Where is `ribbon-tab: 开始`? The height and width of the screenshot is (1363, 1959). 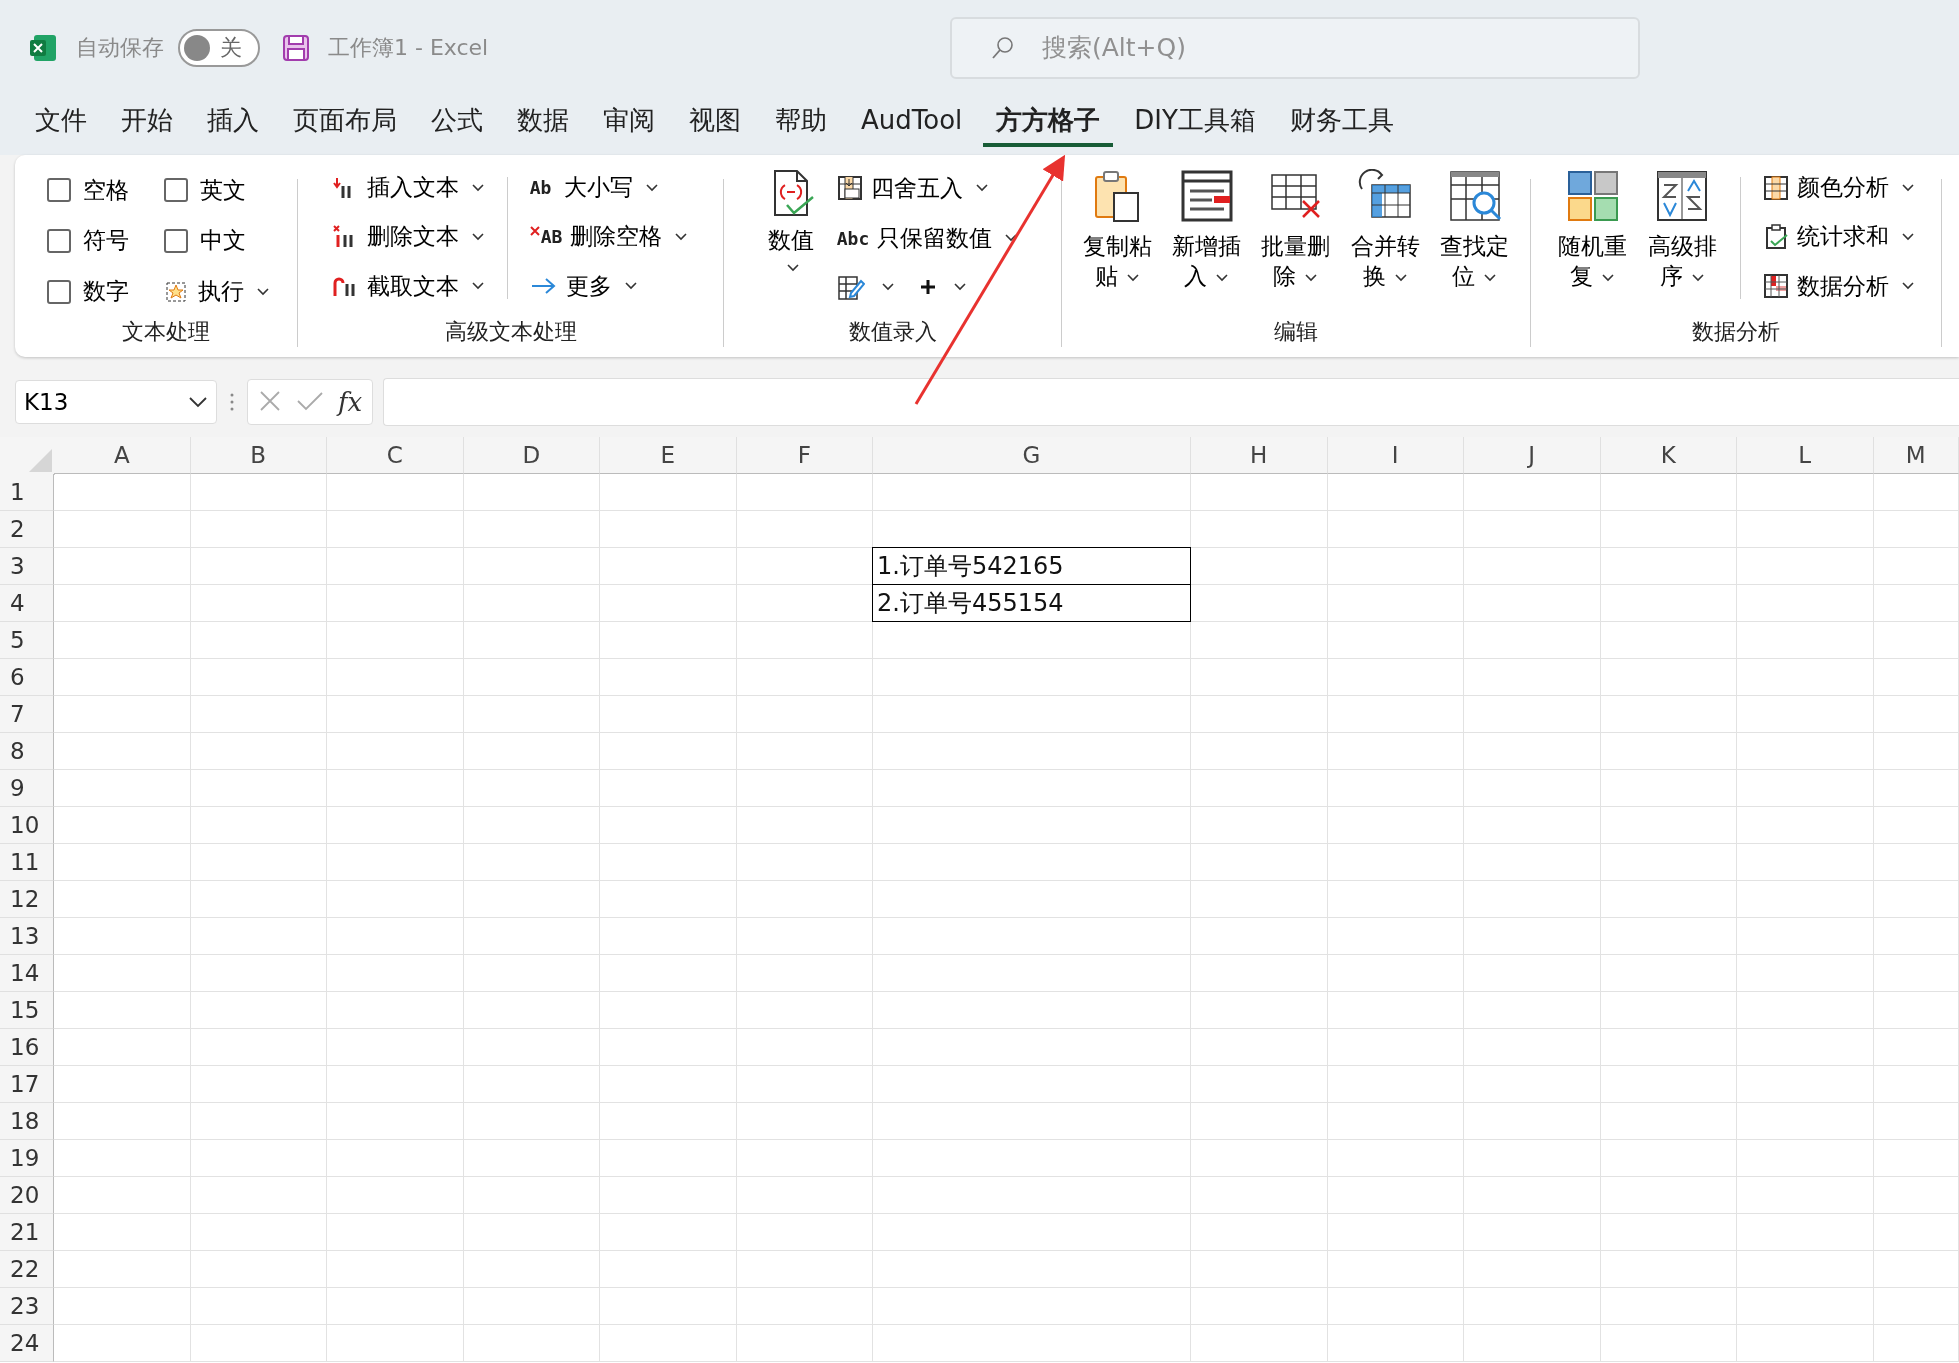 ribbon-tab: 开始 is located at coordinates (147, 121).